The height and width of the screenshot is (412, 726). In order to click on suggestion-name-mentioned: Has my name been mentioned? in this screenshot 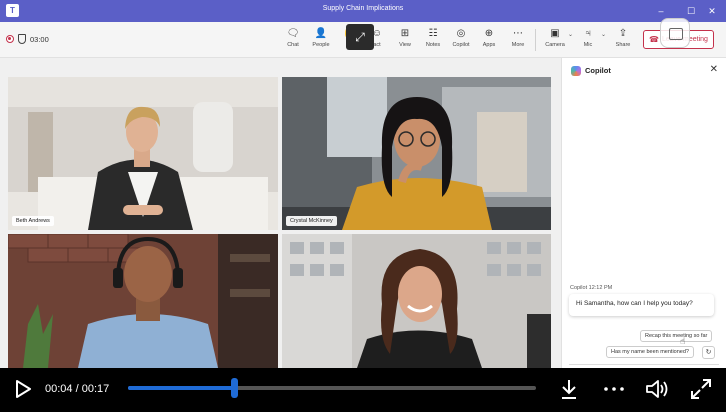, I will do `click(650, 352)`.